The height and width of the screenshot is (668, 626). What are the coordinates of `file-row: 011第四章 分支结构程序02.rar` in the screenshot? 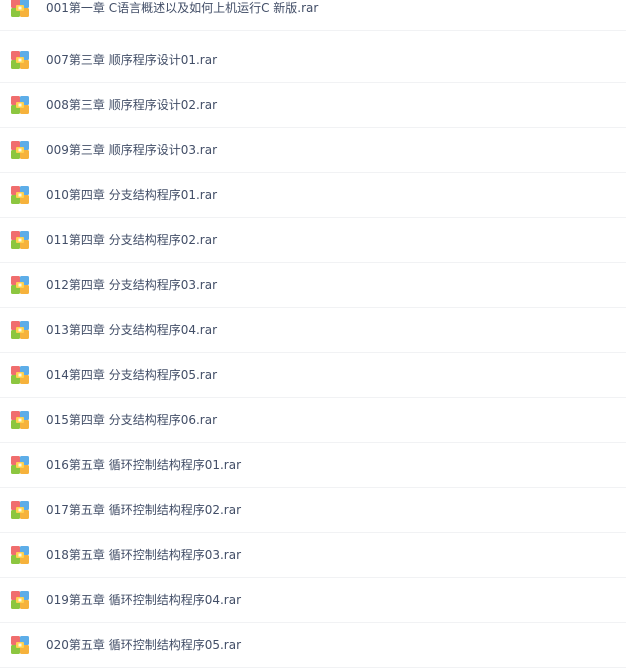 It's located at (313, 240).